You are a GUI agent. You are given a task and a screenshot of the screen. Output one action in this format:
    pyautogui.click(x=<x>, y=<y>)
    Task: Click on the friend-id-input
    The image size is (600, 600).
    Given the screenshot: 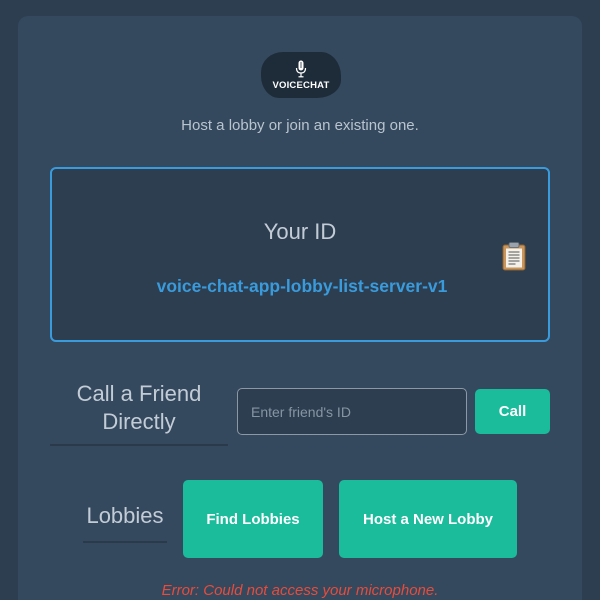 What is the action you would take?
    pyautogui.click(x=352, y=411)
    